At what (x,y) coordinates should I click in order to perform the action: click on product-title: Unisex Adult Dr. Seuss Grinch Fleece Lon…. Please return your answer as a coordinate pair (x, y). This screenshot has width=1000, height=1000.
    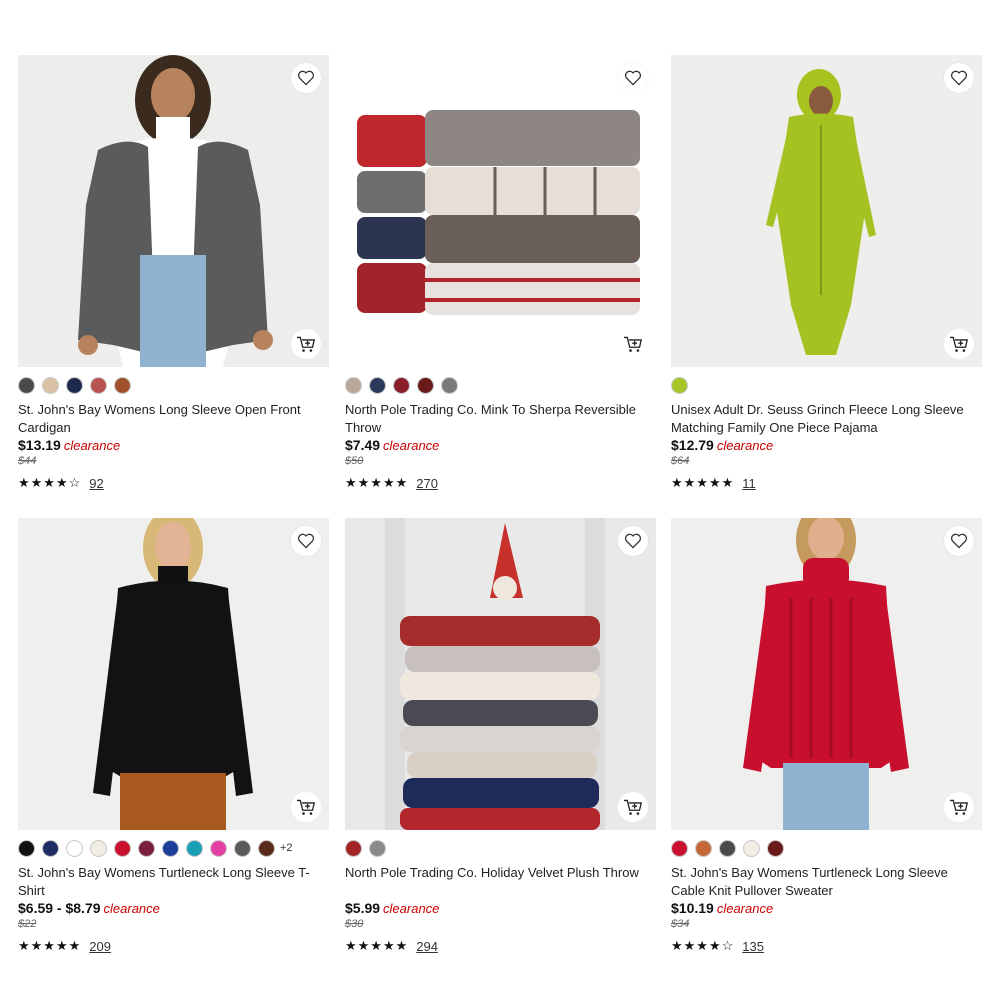
    Looking at the image, I should click on (826, 419).